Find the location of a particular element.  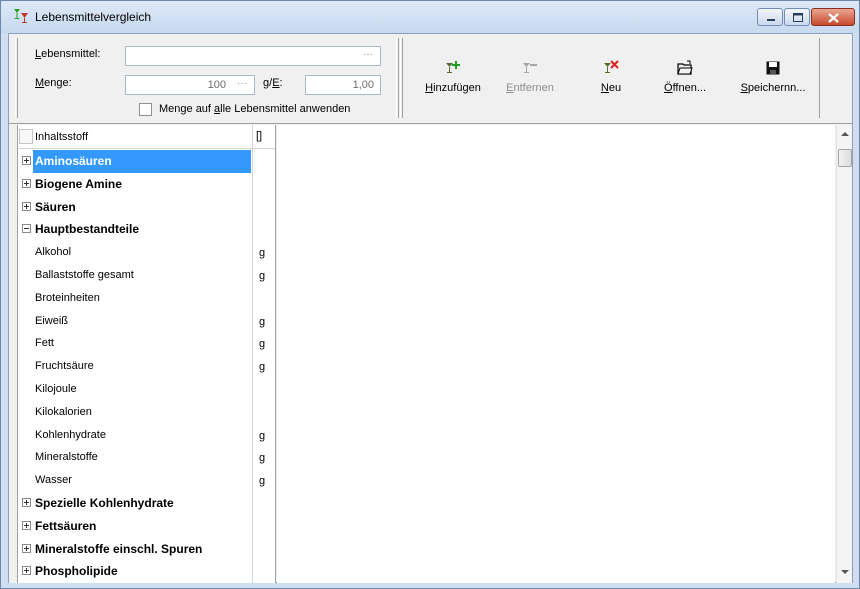

ingredient-row: Wasser g is located at coordinates (146, 480).